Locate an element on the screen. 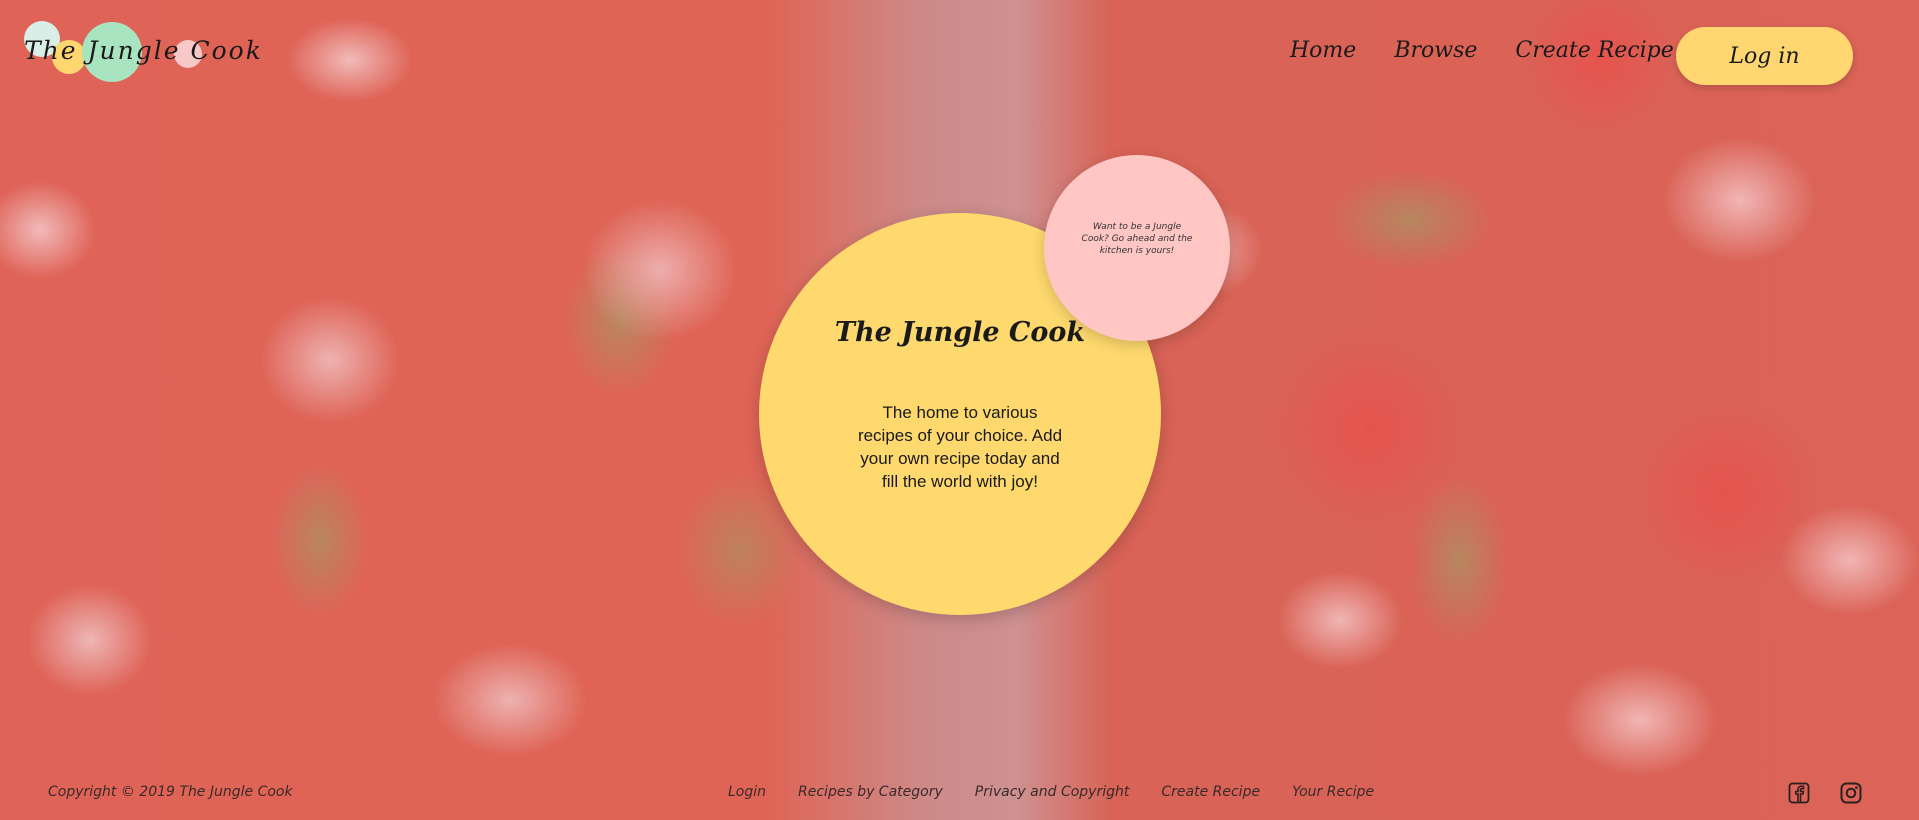  login-button: Log in is located at coordinates (1764, 56).